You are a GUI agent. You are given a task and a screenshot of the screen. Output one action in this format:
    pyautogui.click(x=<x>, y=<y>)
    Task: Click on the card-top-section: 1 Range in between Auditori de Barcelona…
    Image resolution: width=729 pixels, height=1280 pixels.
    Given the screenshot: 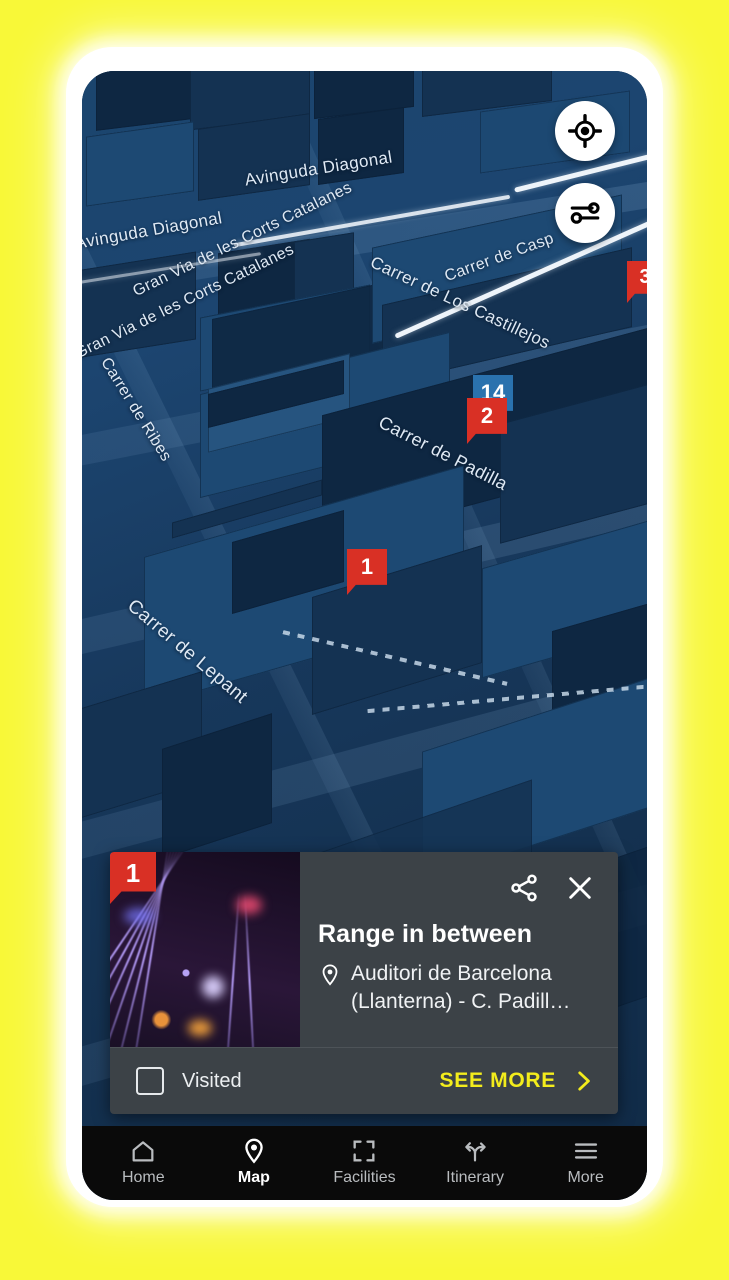 What is the action you would take?
    pyautogui.click(x=364, y=949)
    